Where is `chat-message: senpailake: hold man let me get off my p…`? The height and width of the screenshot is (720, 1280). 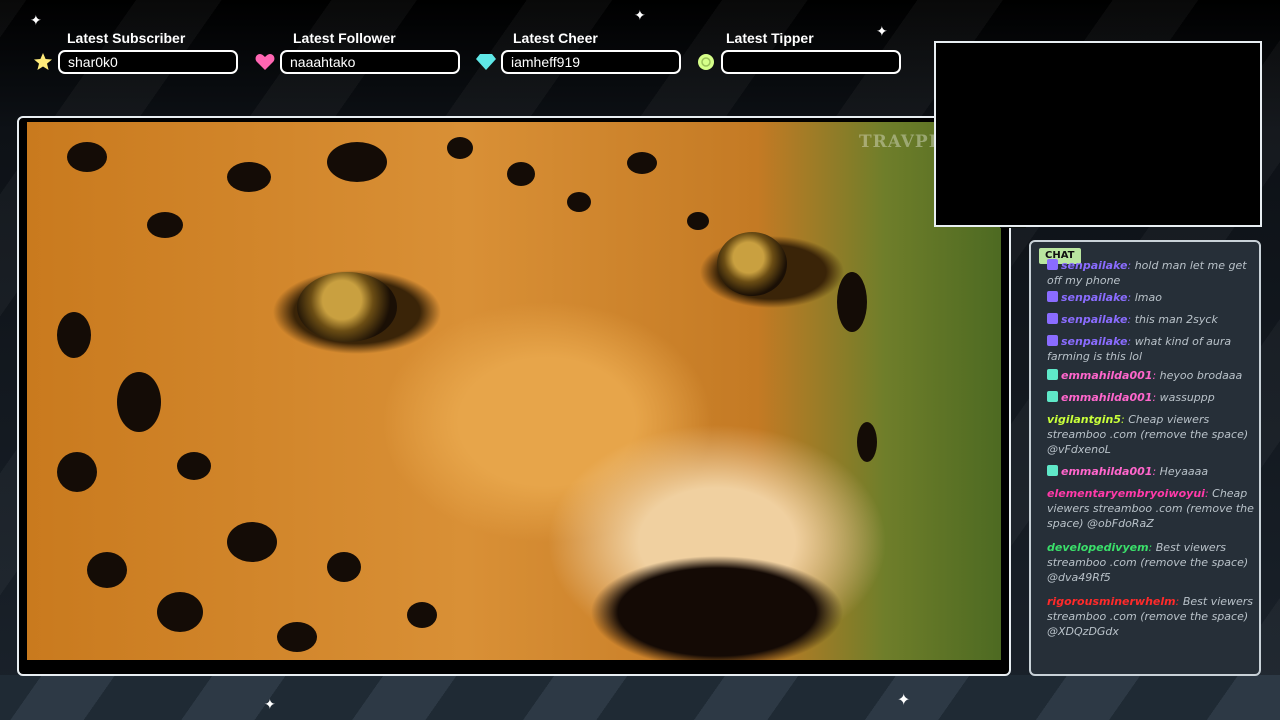 chat-message: senpailake: hold man let me get off my p… is located at coordinates (1153, 273).